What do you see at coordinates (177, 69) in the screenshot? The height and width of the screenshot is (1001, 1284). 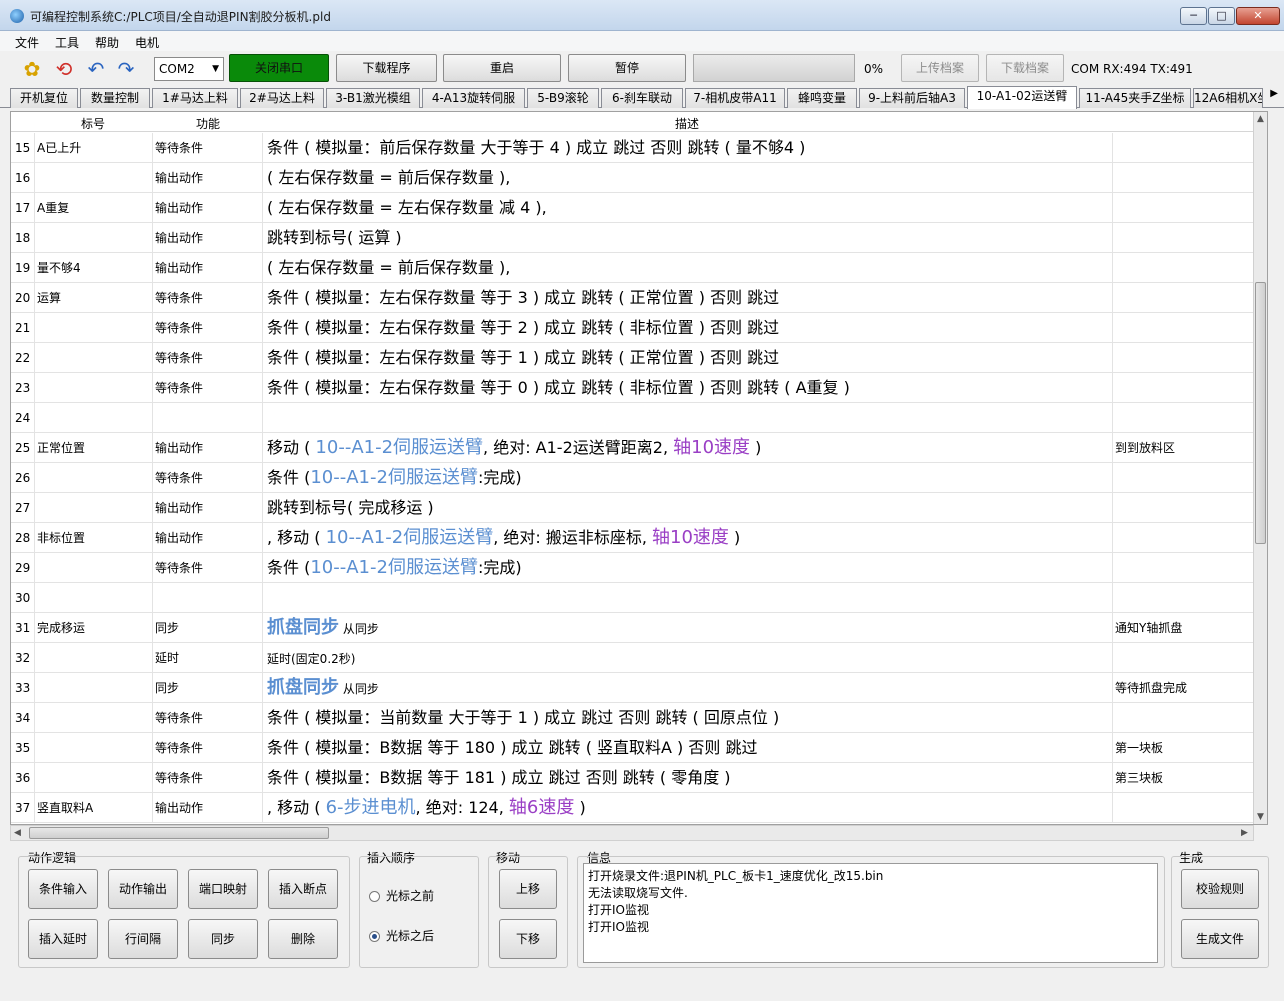 I see `port-value: COM2` at bounding box center [177, 69].